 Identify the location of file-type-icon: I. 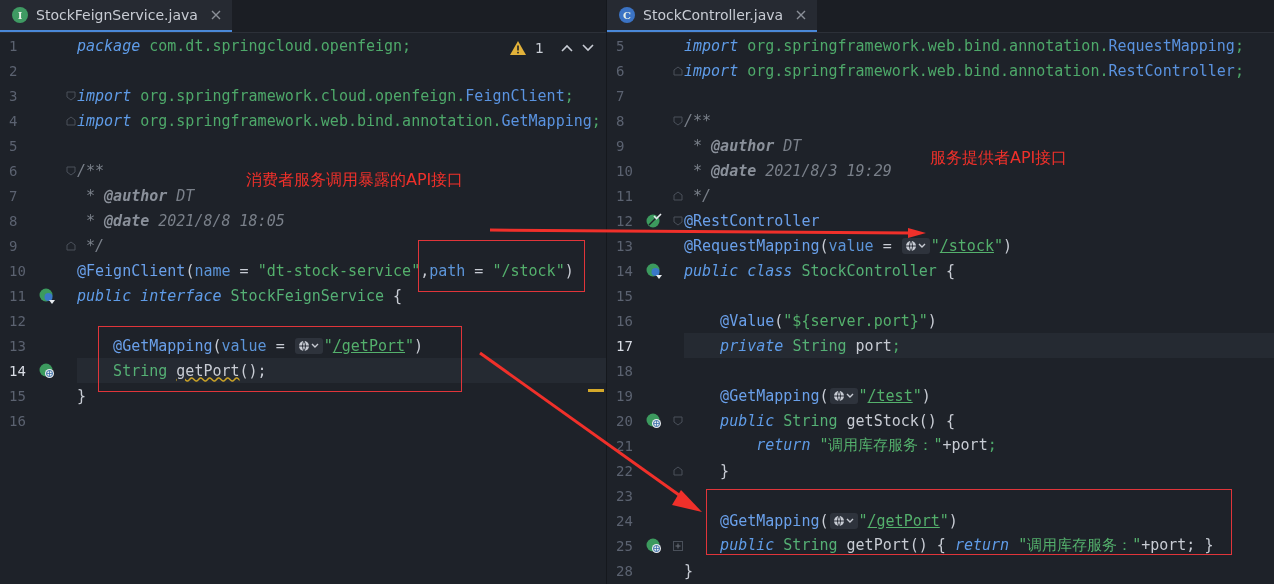
(20, 15).